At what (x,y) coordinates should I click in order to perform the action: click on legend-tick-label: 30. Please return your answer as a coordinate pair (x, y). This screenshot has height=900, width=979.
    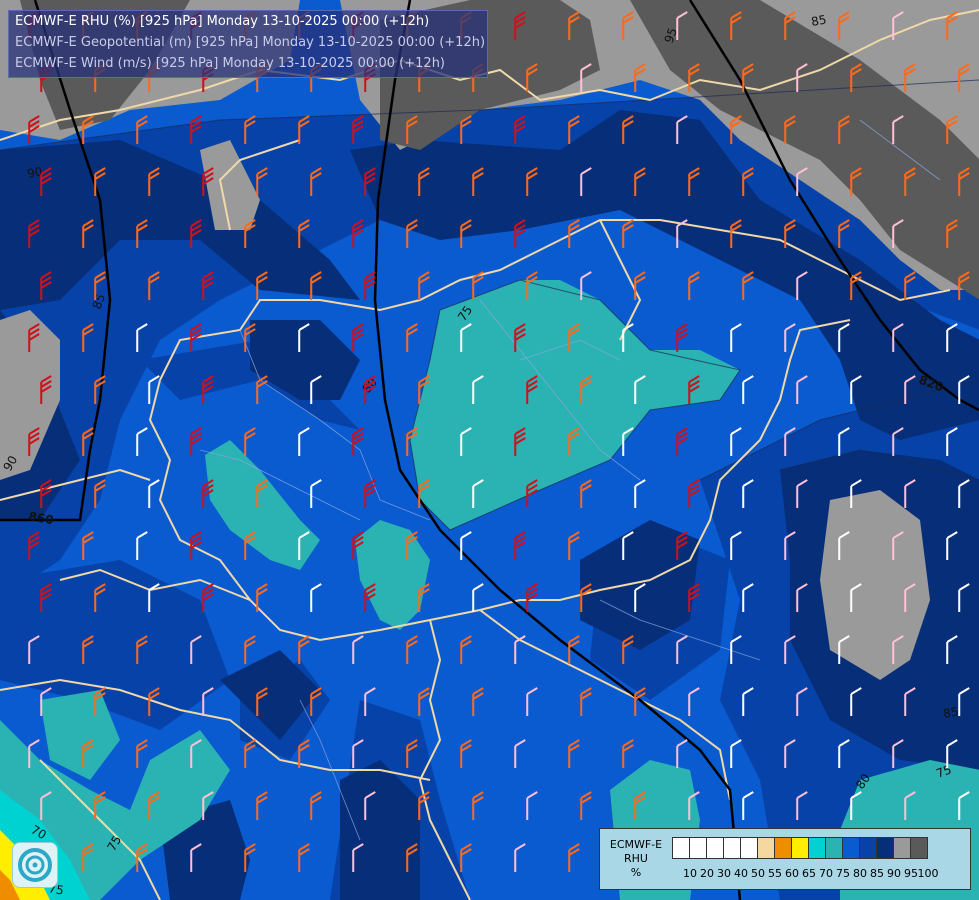
    Looking at the image, I should click on (724, 873).